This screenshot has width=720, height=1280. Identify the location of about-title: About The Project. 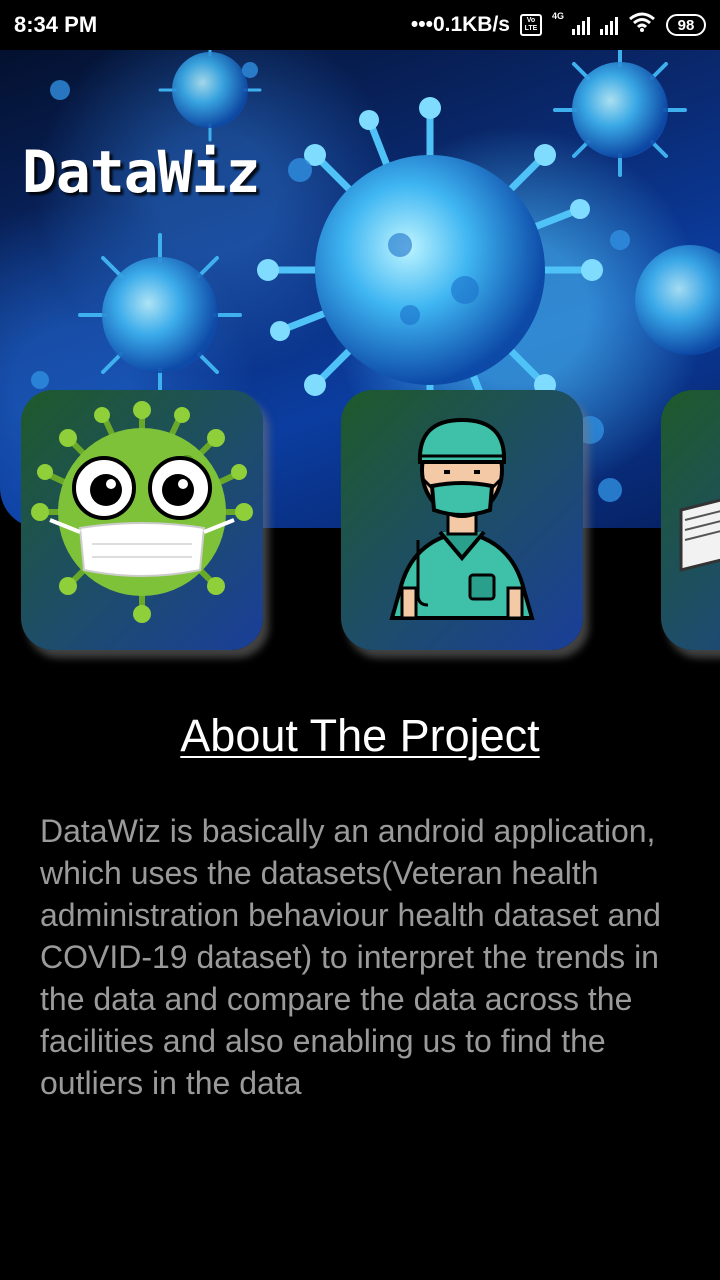
(360, 735).